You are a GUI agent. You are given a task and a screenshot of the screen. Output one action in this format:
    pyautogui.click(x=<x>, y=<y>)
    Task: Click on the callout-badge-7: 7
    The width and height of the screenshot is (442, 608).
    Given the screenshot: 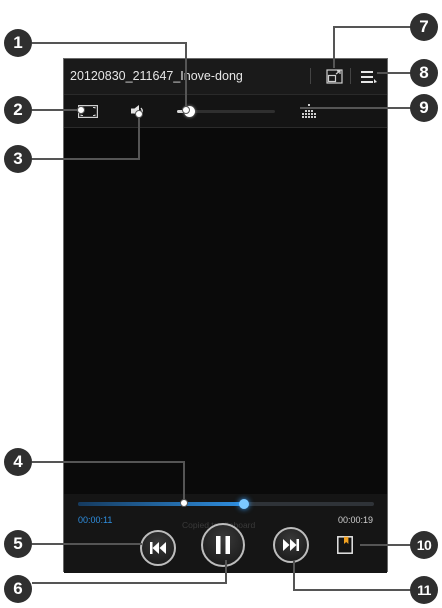 What is the action you would take?
    pyautogui.click(x=424, y=27)
    